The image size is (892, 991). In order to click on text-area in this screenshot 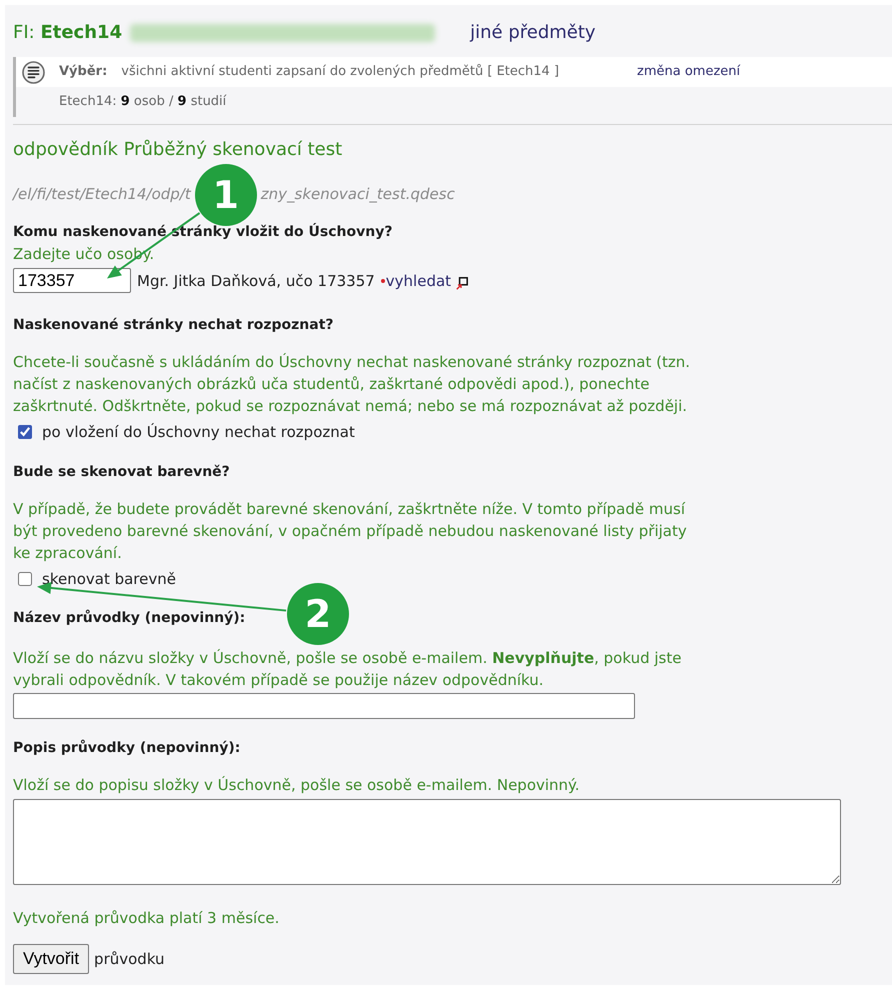, I will do `click(427, 842)`.